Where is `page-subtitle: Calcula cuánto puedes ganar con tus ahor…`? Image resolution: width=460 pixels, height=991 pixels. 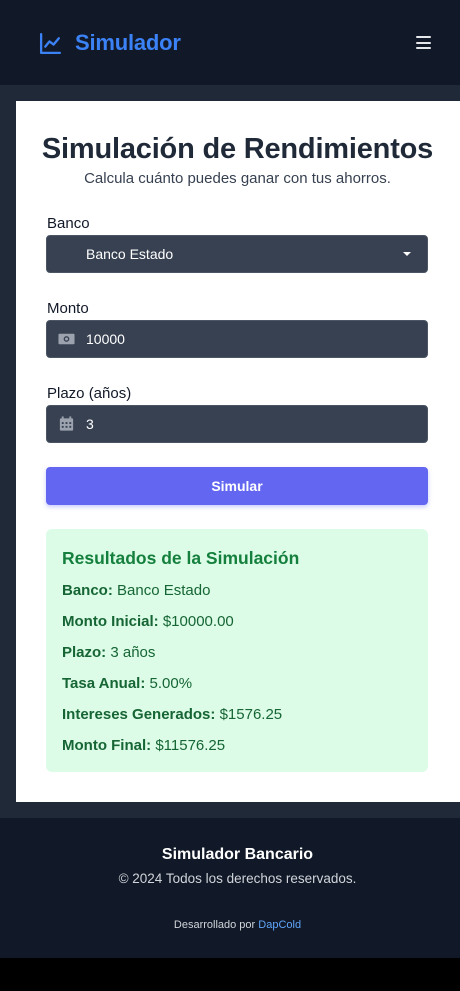 page-subtitle: Calcula cuánto puedes ganar con tus ahor… is located at coordinates (237, 178).